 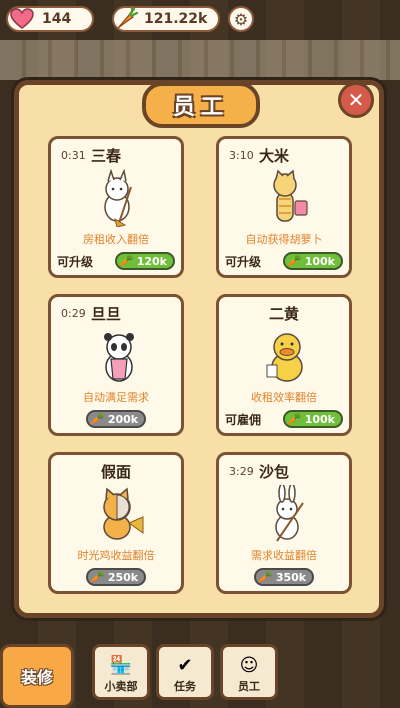 I want to click on card-name: 三春, so click(x=106, y=156).